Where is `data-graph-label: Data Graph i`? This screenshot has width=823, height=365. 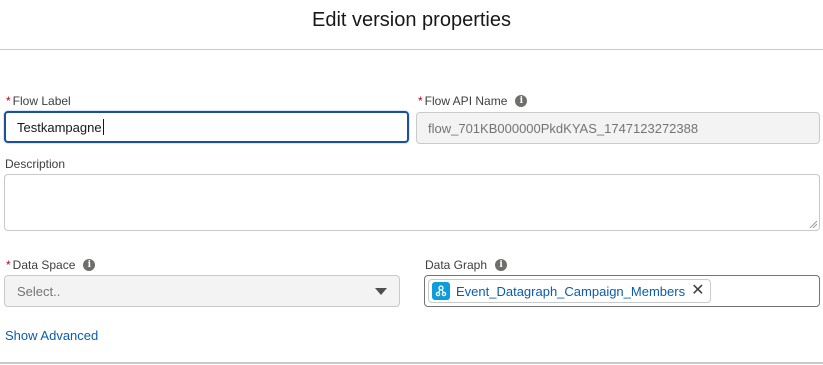 data-graph-label: Data Graph i is located at coordinates (466, 265).